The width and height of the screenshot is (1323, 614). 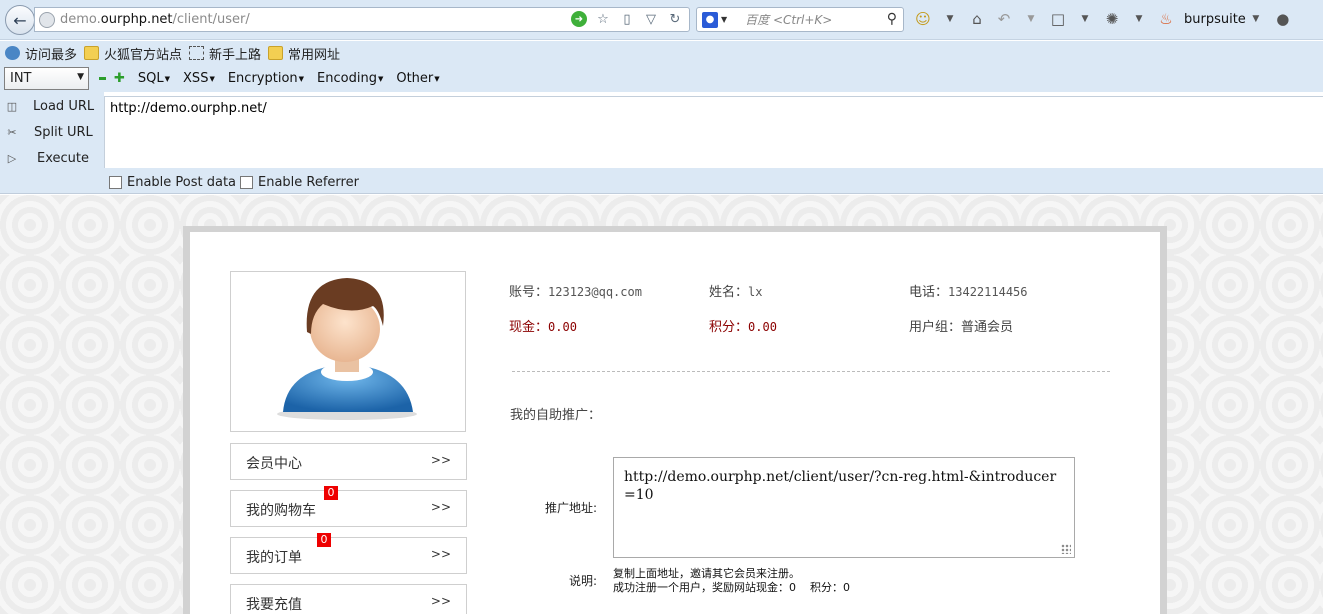 I want to click on name-label: 姓名：, so click(x=729, y=292).